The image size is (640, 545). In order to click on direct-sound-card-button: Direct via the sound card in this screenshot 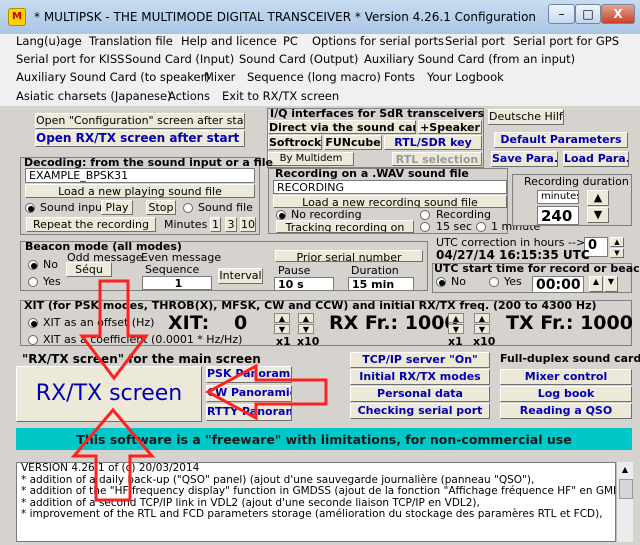, I will do `click(342, 127)`.